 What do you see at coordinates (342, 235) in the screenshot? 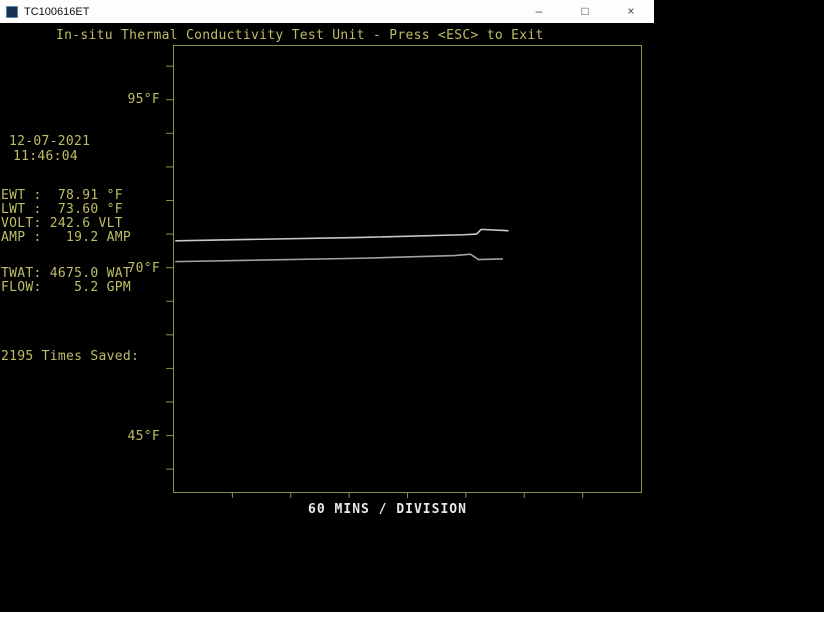
I see `trace-ewt` at bounding box center [342, 235].